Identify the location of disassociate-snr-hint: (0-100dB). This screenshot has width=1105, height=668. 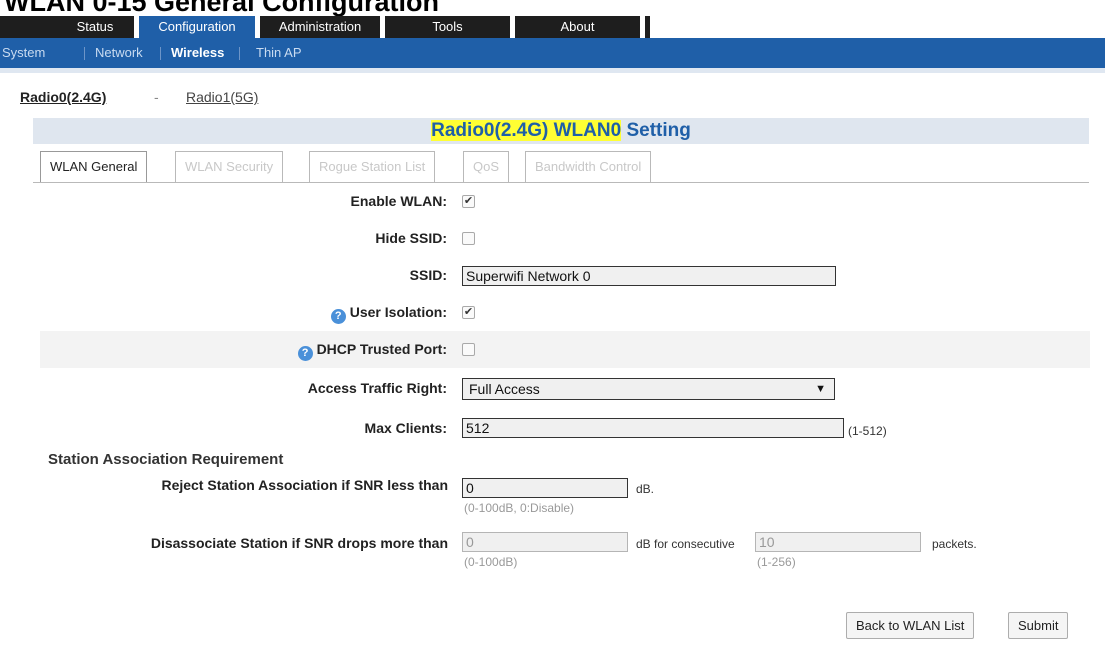
(491, 562).